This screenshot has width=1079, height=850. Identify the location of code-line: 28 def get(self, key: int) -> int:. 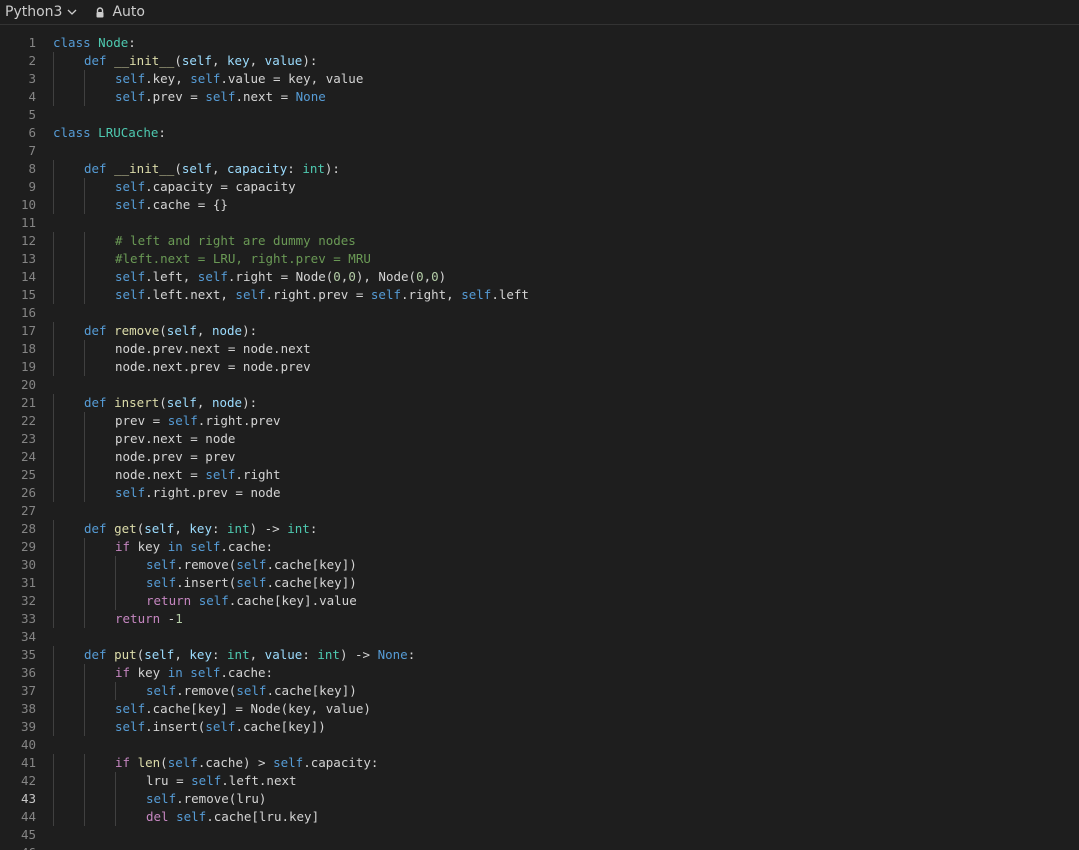
(539, 529).